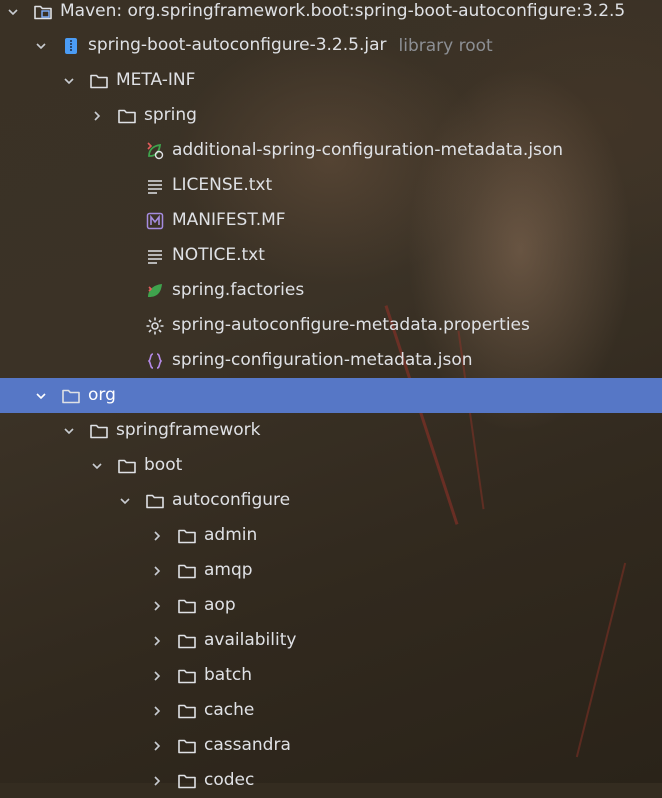 The image size is (662, 798). What do you see at coordinates (331, 290) in the screenshot?
I see `tree-node: spring.factories` at bounding box center [331, 290].